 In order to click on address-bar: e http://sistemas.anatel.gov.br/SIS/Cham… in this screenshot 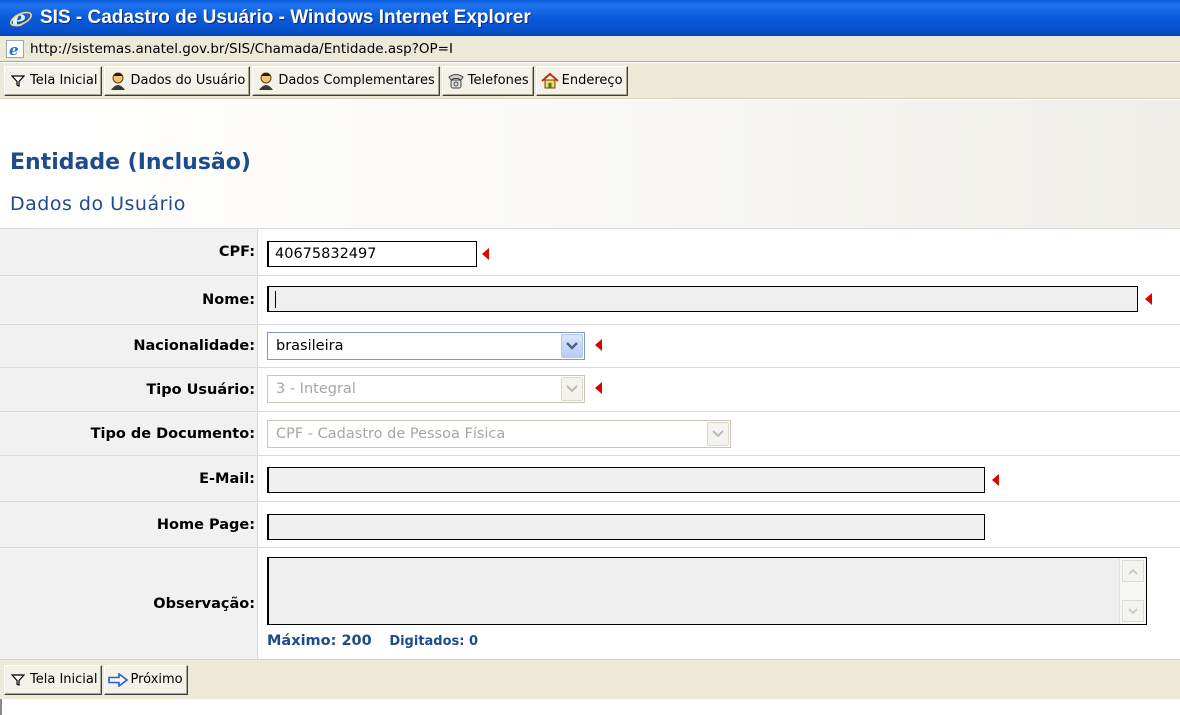, I will do `click(590, 49)`.